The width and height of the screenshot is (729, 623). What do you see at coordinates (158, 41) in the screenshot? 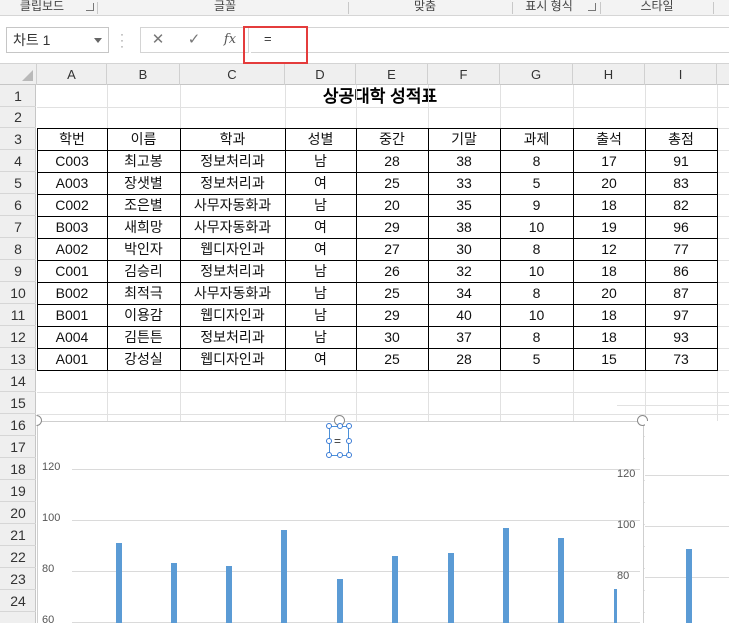
I see `cancel-icon: ✕` at bounding box center [158, 41].